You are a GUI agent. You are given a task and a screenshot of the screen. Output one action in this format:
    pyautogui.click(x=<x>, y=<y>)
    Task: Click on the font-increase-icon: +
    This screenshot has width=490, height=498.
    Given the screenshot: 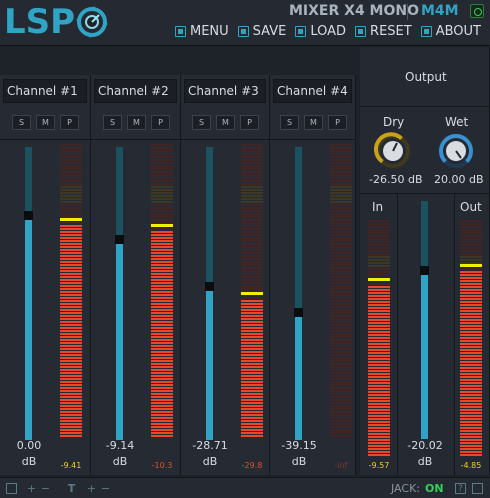 What is the action you would take?
    pyautogui.click(x=91, y=488)
    